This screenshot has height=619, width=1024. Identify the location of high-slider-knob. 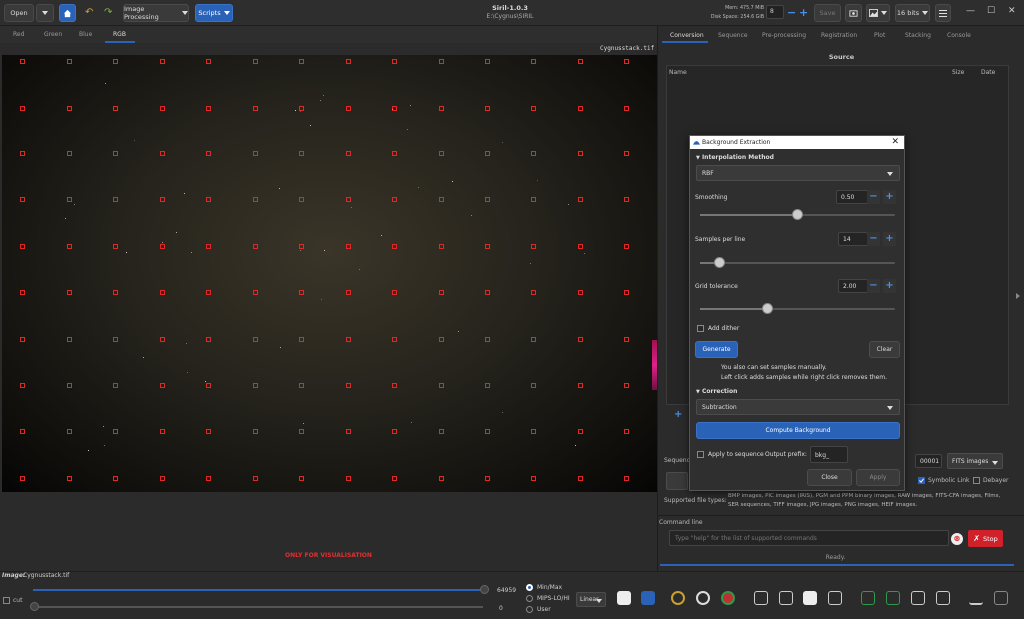
(484, 589).